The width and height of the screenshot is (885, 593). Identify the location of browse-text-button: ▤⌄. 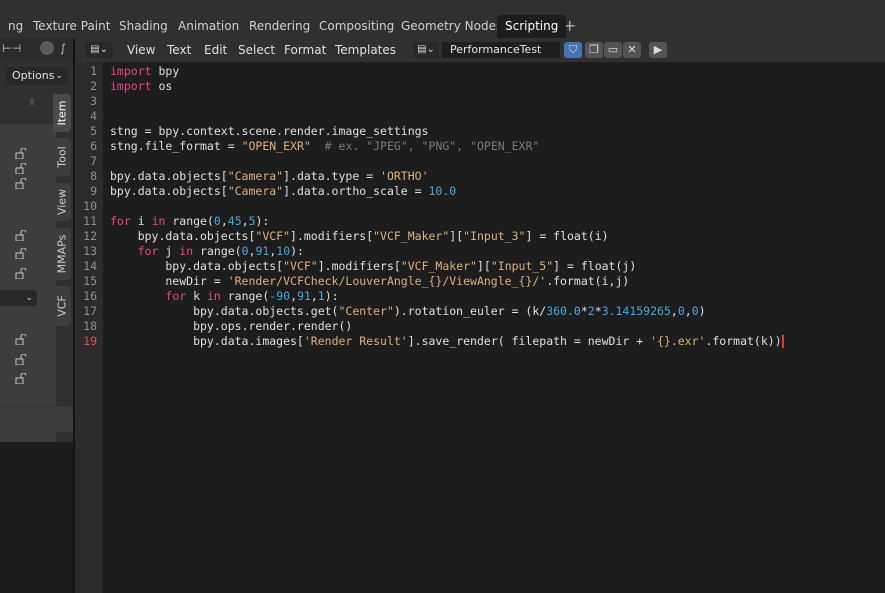
(426, 50).